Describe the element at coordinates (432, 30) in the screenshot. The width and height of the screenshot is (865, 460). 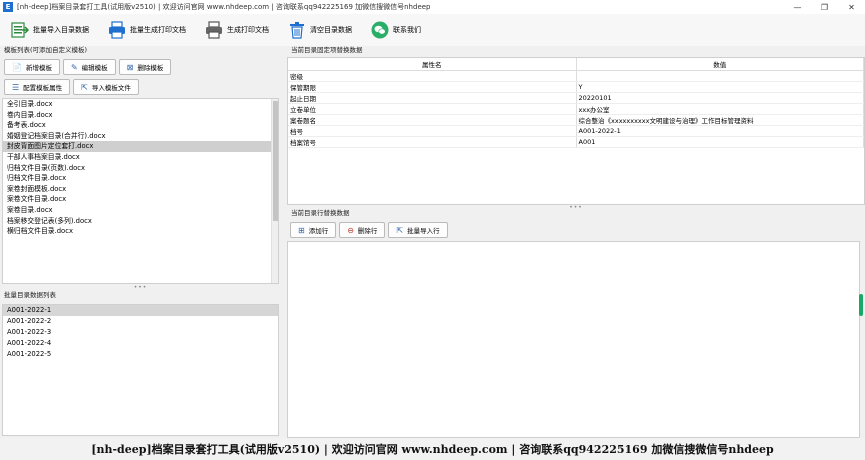
I see `main-toolbar: 批量导入目录数据 批量生成打印文档 生成打印文档 清空目录数据 联系我们` at that location.